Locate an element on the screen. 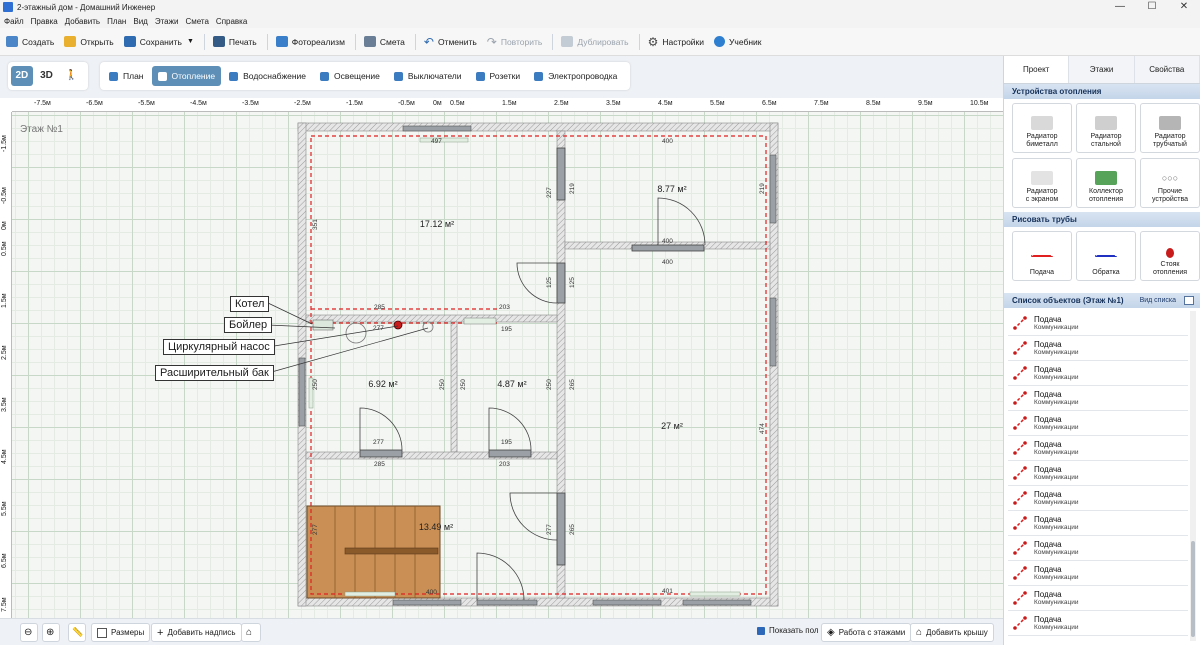  chevron-down-icon: ▼ is located at coordinates (190, 41).